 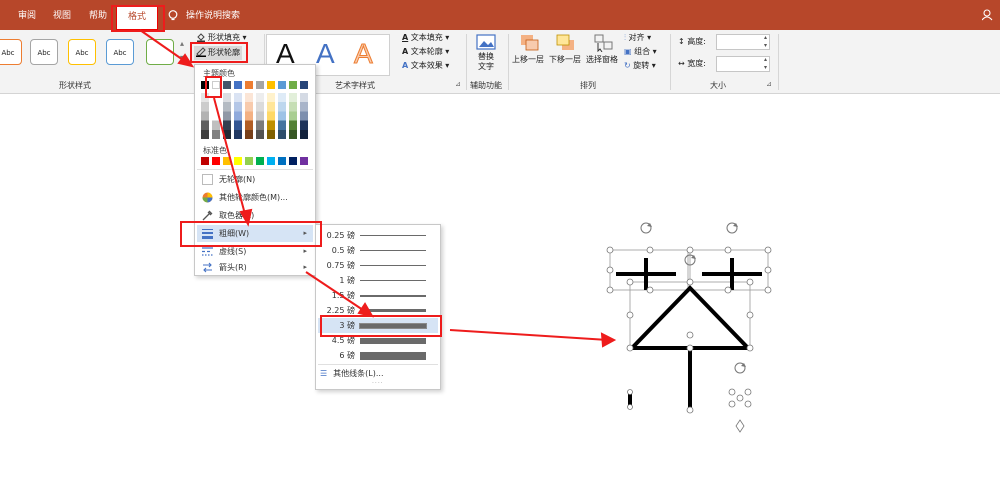 I want to click on selected-shapes, so click(x=689, y=327).